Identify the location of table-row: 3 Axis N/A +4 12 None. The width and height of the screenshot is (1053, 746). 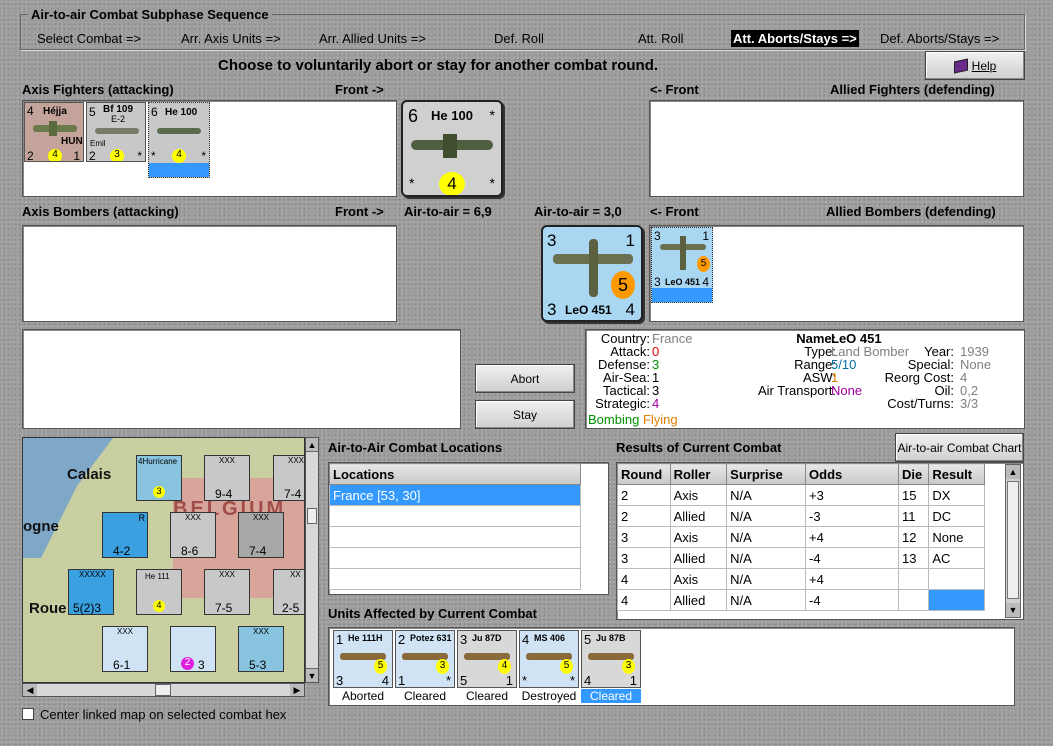
(801, 537).